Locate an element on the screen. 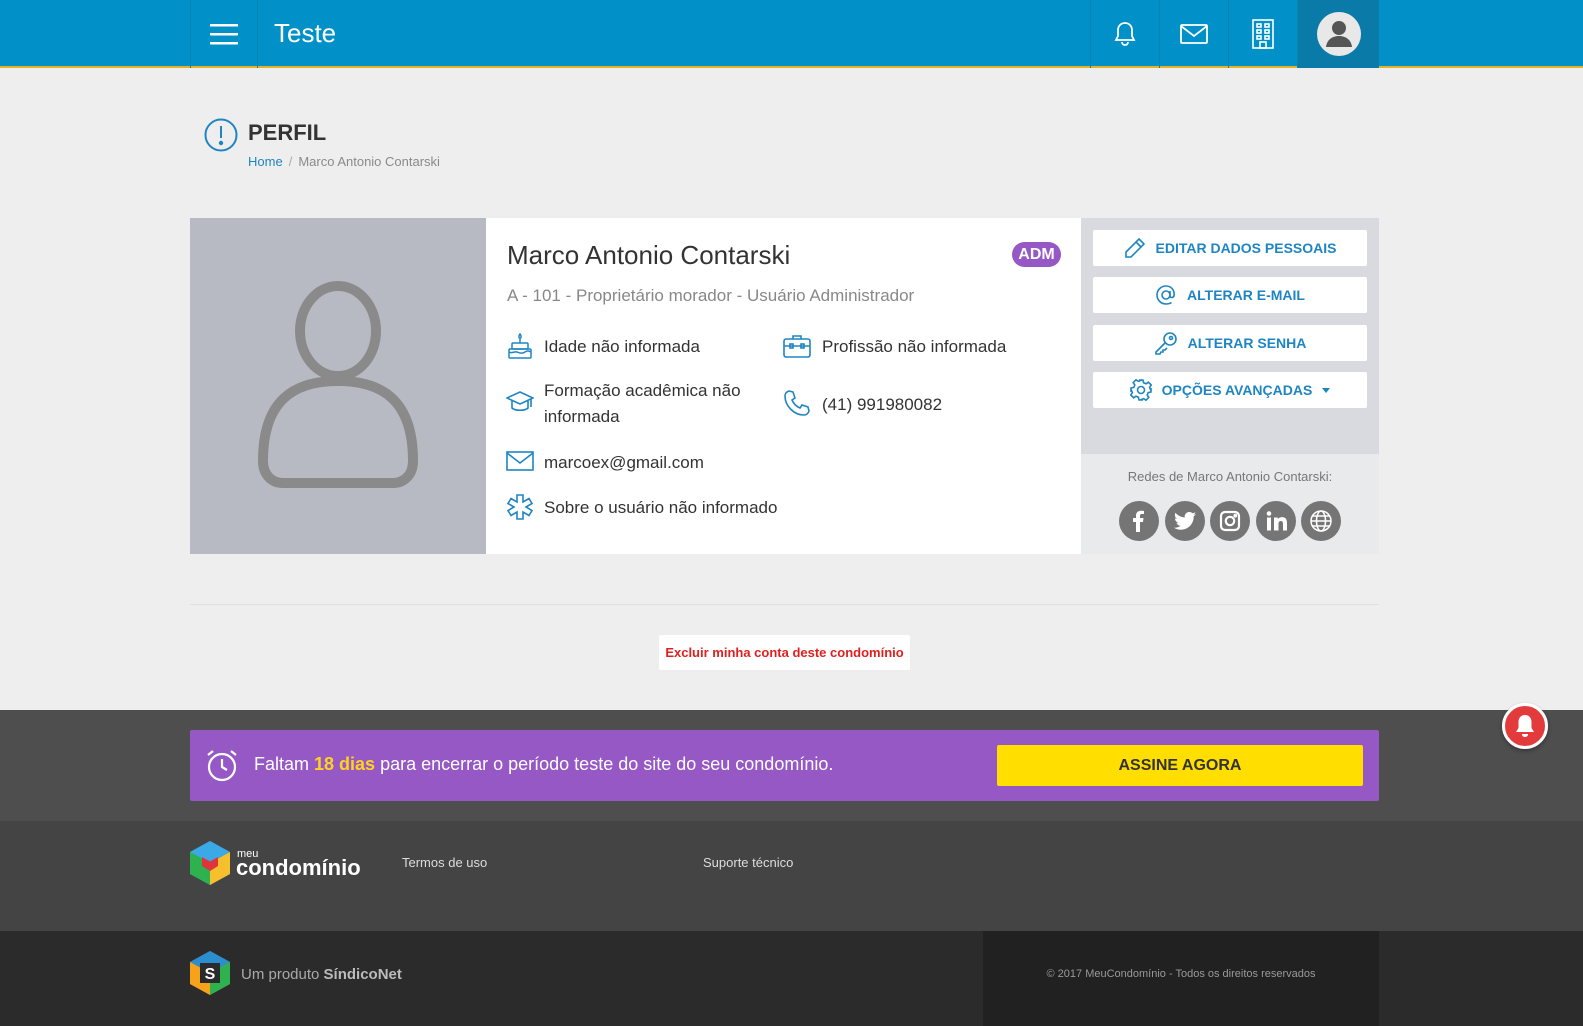 The width and height of the screenshot is (1583, 1026). notifications-fab is located at coordinates (1525, 726).